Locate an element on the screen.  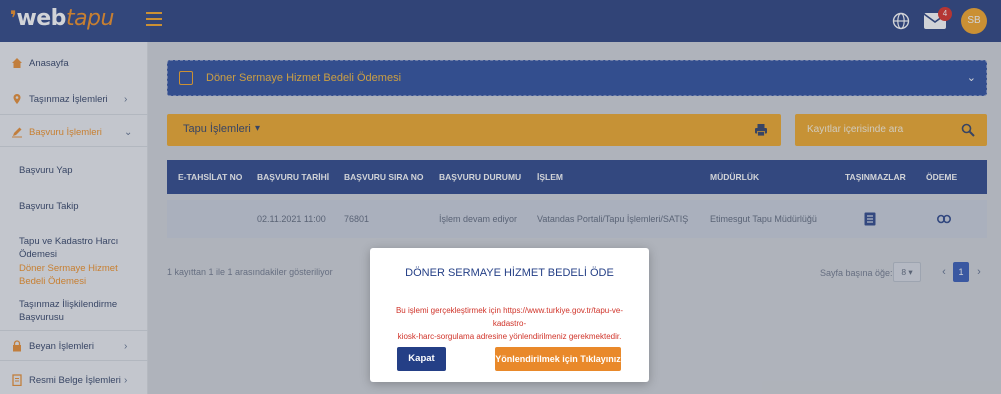
close-button: Kapat is located at coordinates (421, 359).